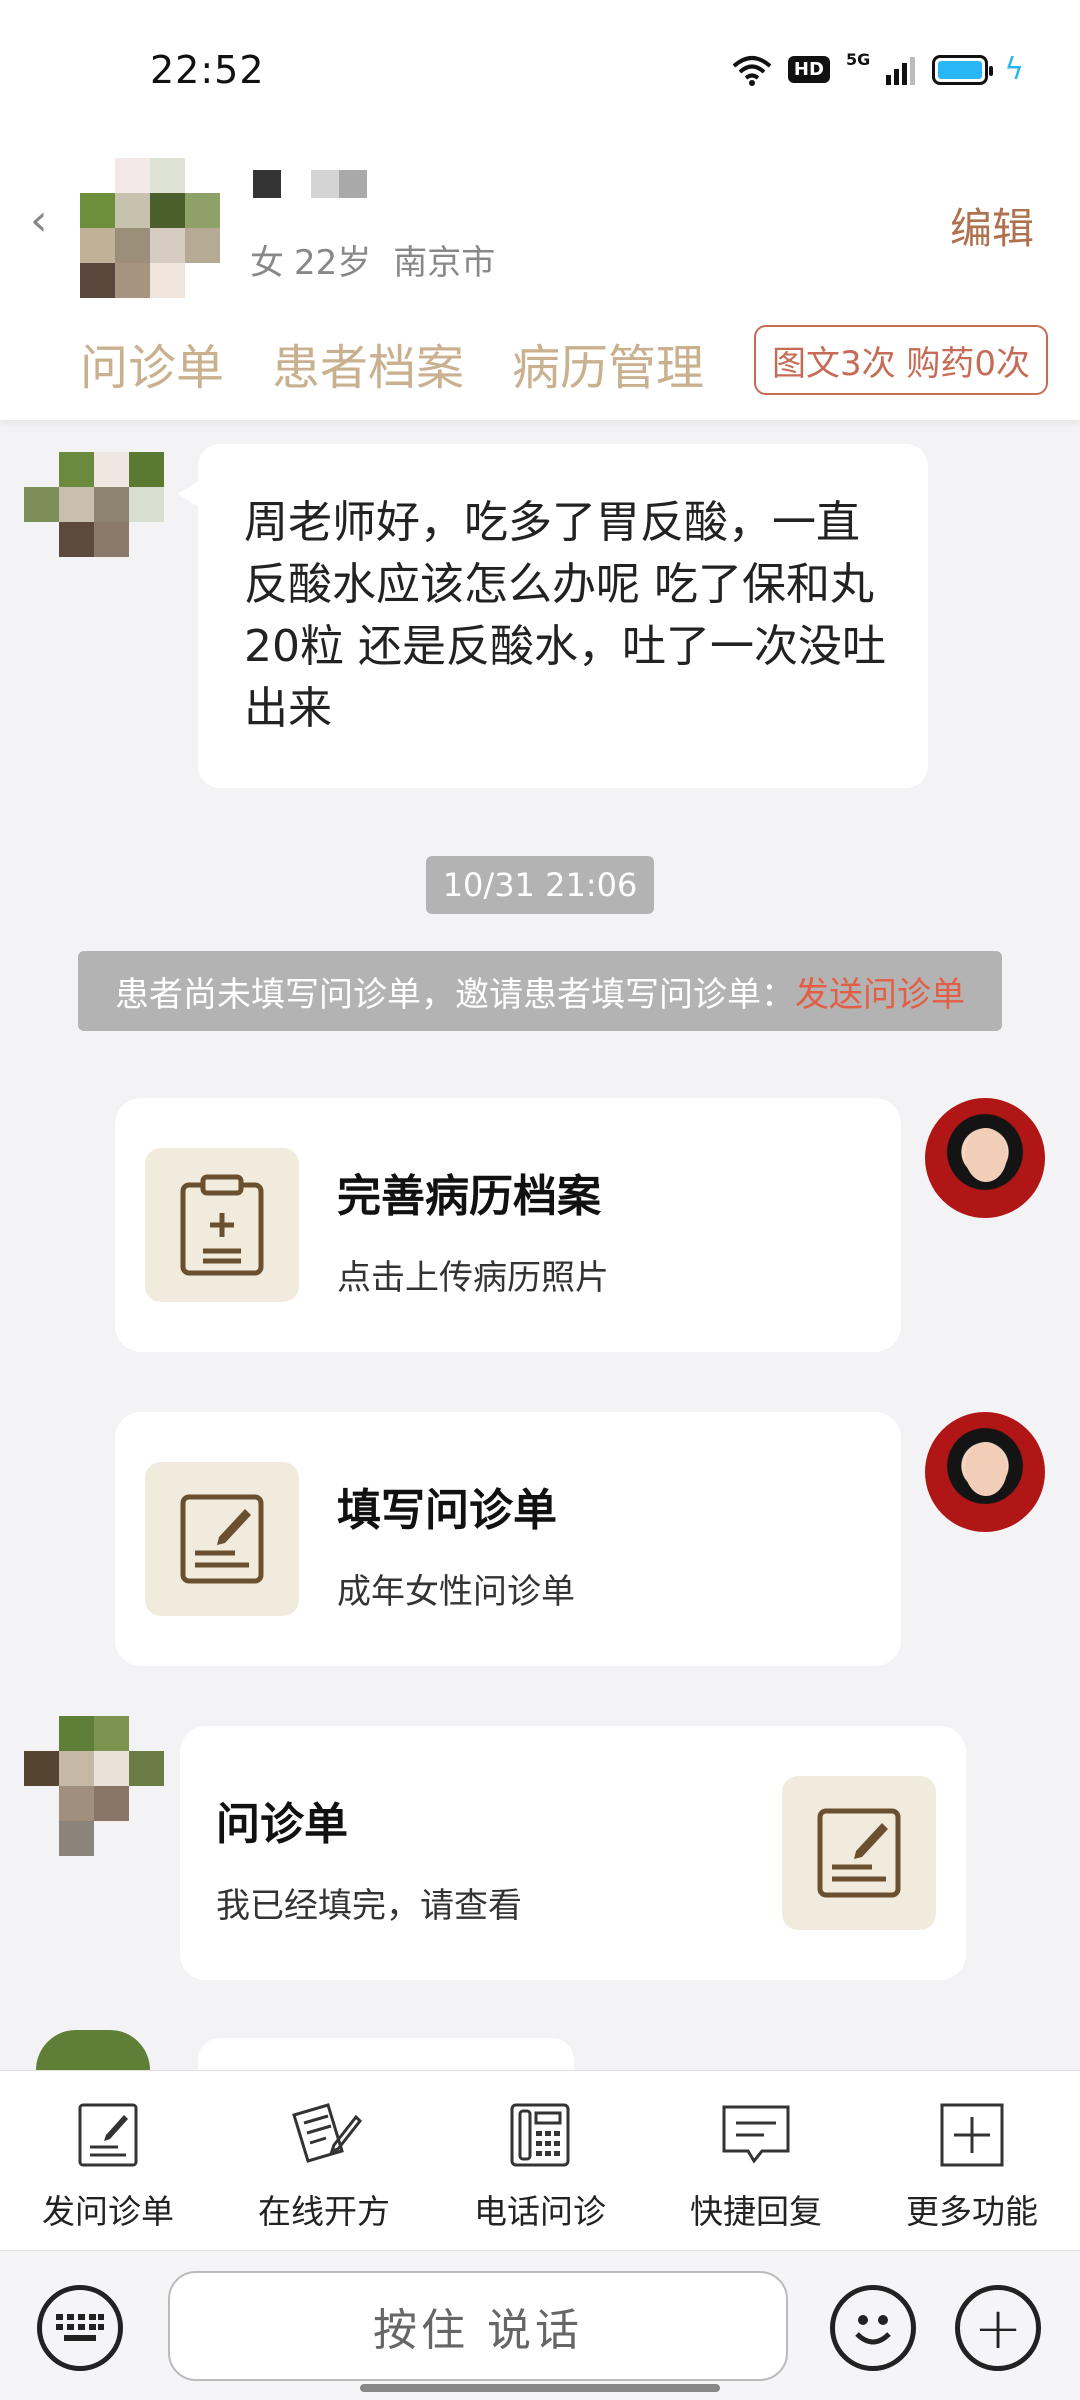 Image resolution: width=1080 pixels, height=2400 pixels. I want to click on input-bar: 按住 说话 +, so click(540, 2325).